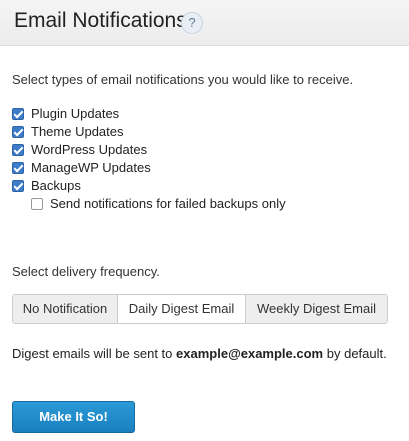 The width and height of the screenshot is (409, 441). I want to click on page-title: Email Notifications, so click(100, 20).